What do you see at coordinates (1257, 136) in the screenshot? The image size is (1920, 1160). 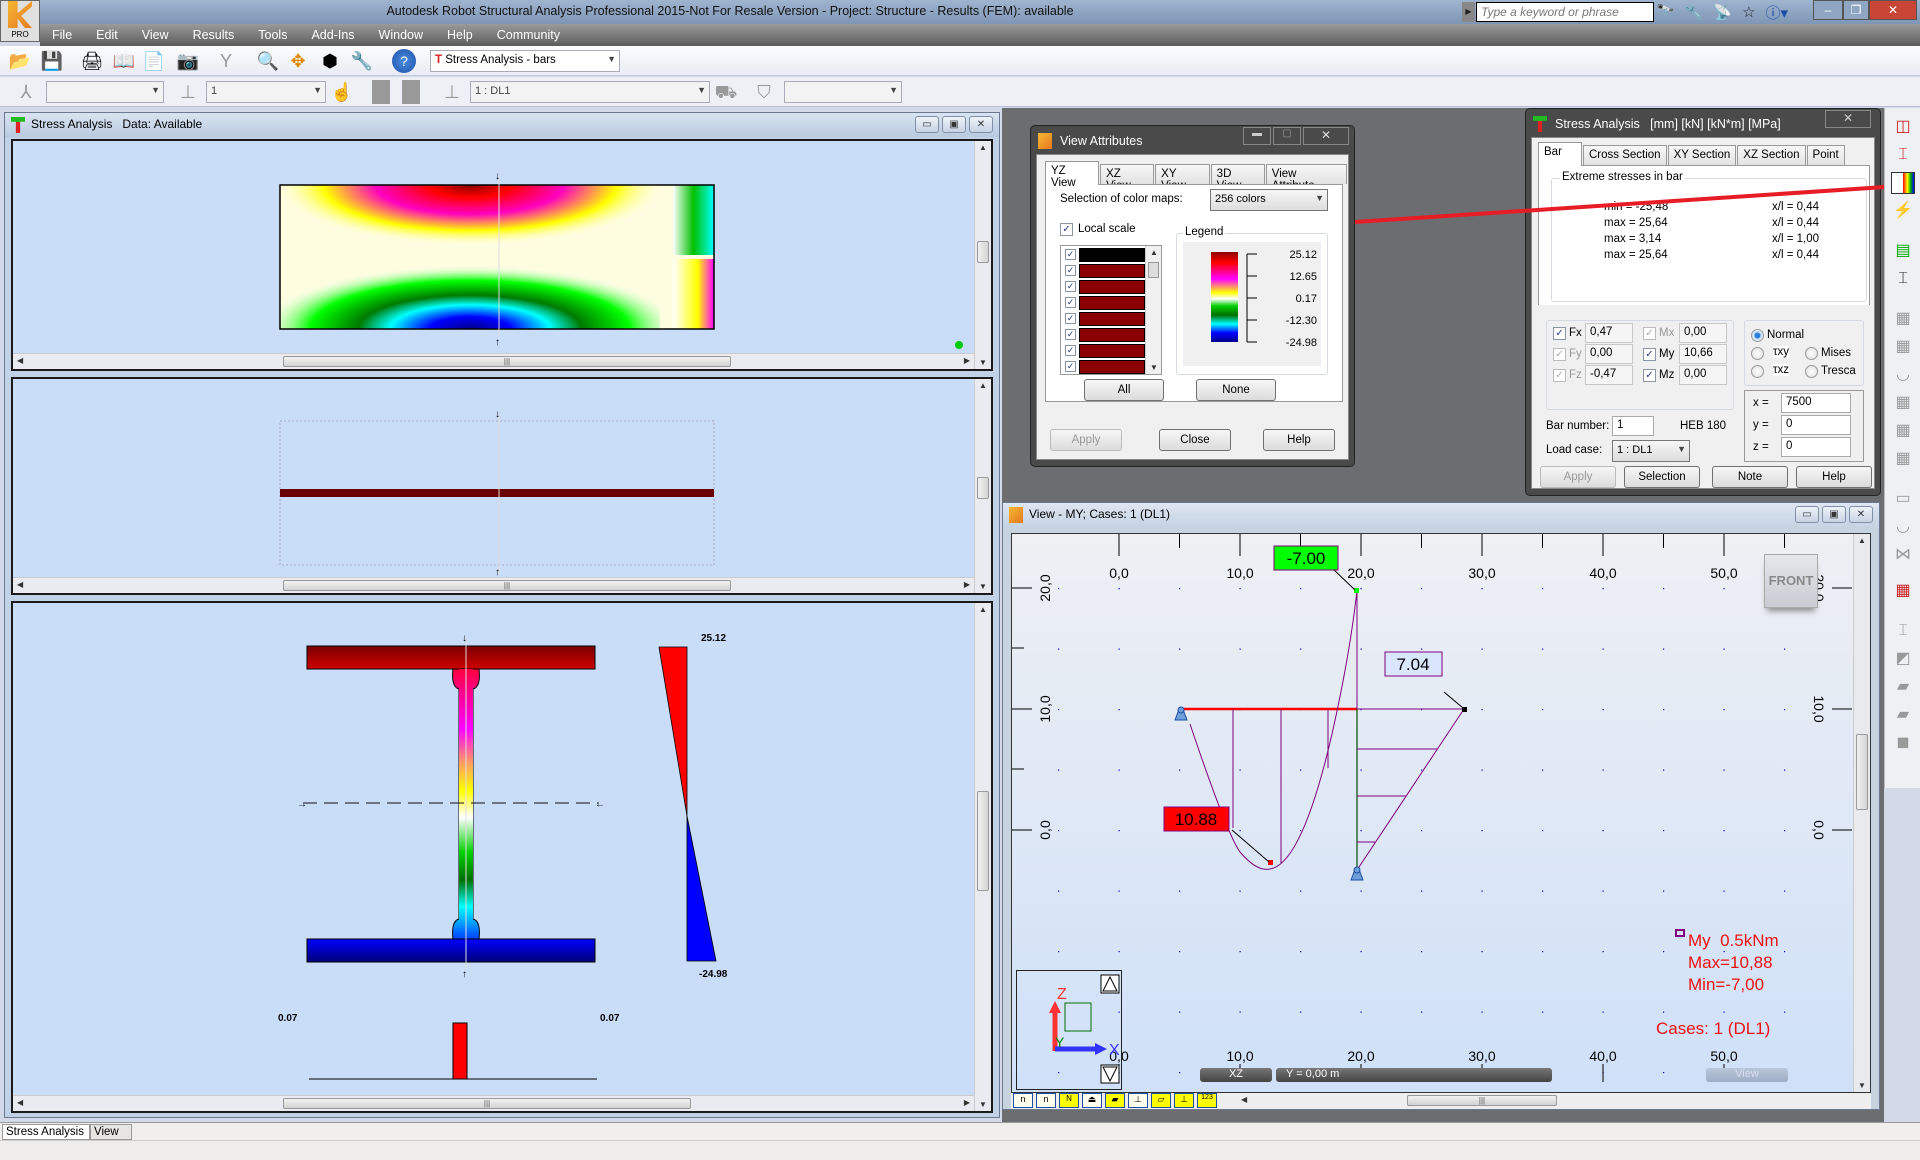 I see `minimize-button: ▬` at bounding box center [1257, 136].